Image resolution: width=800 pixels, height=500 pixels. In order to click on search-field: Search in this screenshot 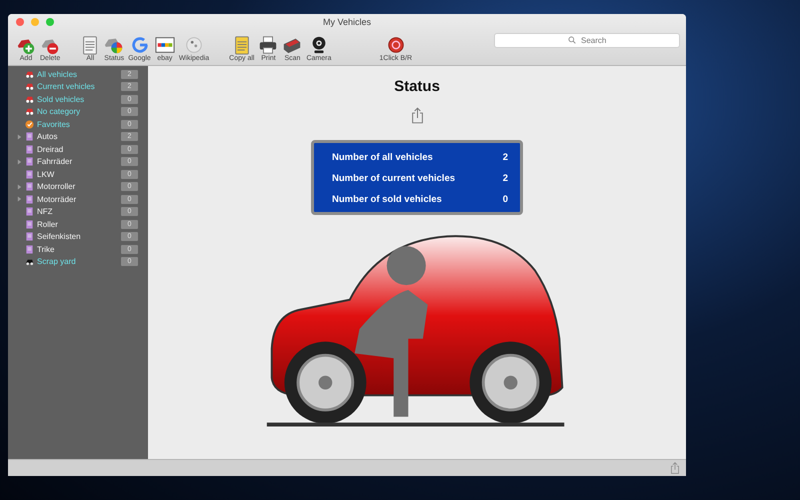, I will do `click(587, 40)`.